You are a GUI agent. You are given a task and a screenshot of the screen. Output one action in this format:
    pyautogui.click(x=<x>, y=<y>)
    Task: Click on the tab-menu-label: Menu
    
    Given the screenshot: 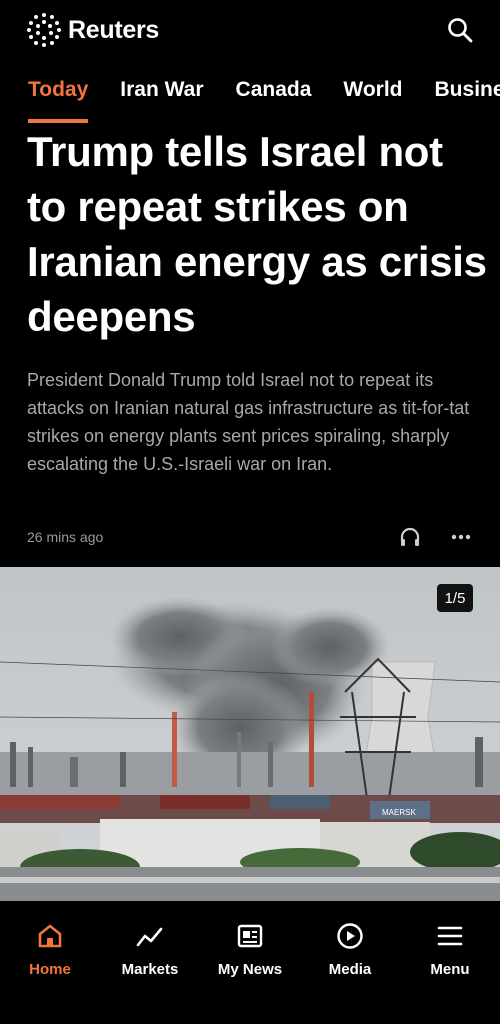 What is the action you would take?
    pyautogui.click(x=450, y=969)
    